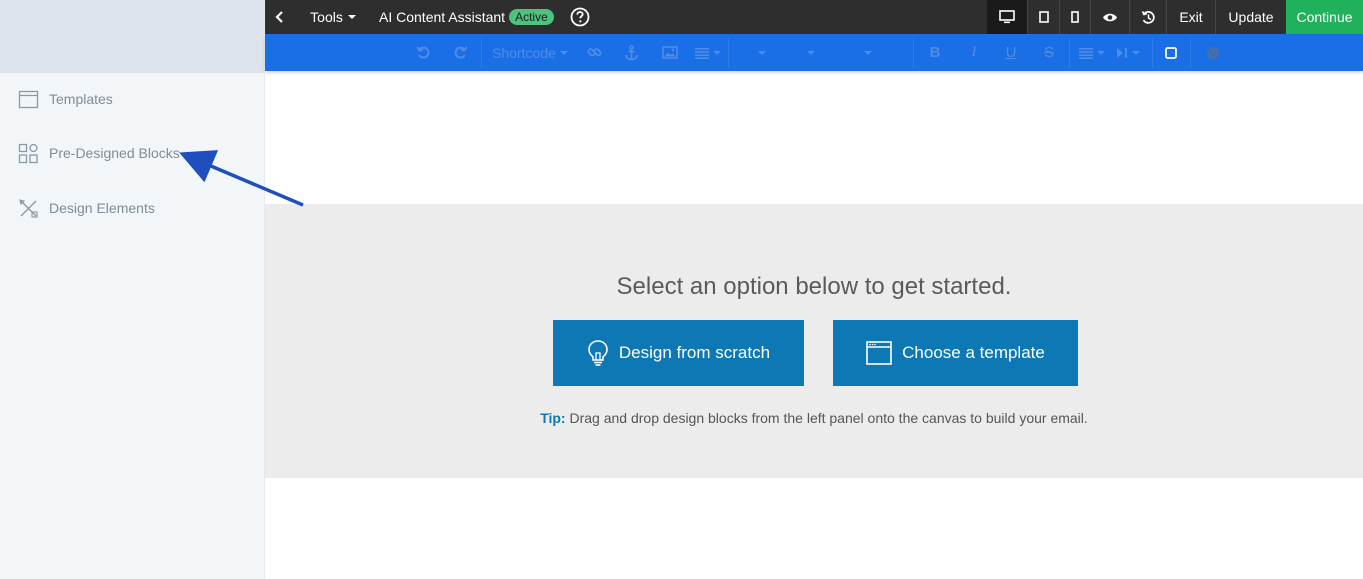  I want to click on desktop-icon, so click(1007, 17).